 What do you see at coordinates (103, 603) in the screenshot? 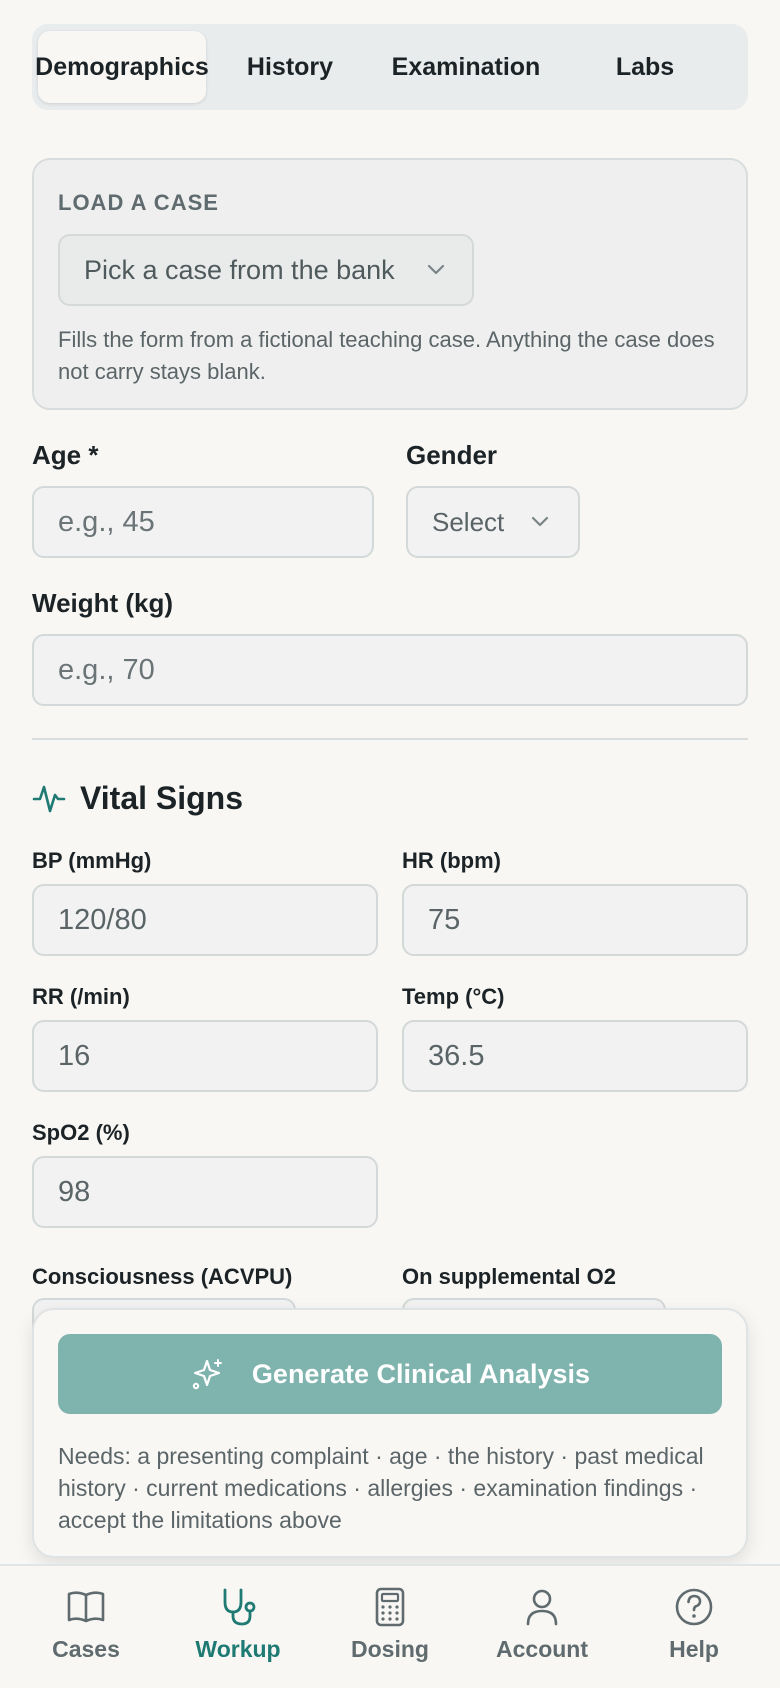
I see `weight-label: Weight (kg)` at bounding box center [103, 603].